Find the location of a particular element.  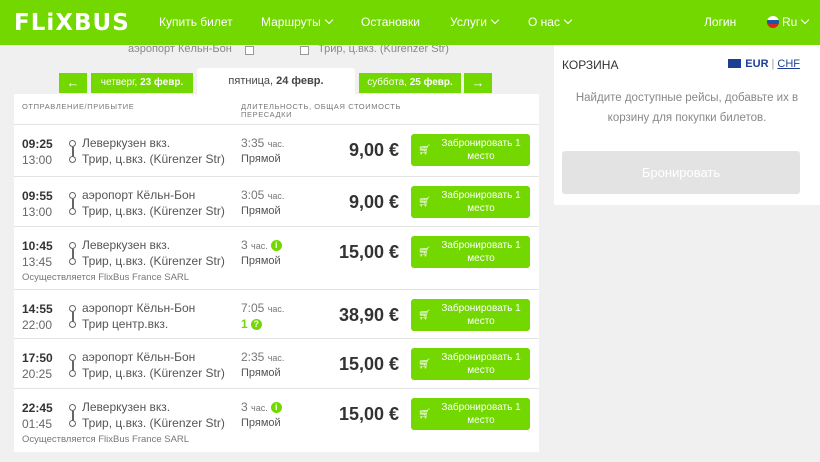

nav-stops: Остановки is located at coordinates (390, 22).